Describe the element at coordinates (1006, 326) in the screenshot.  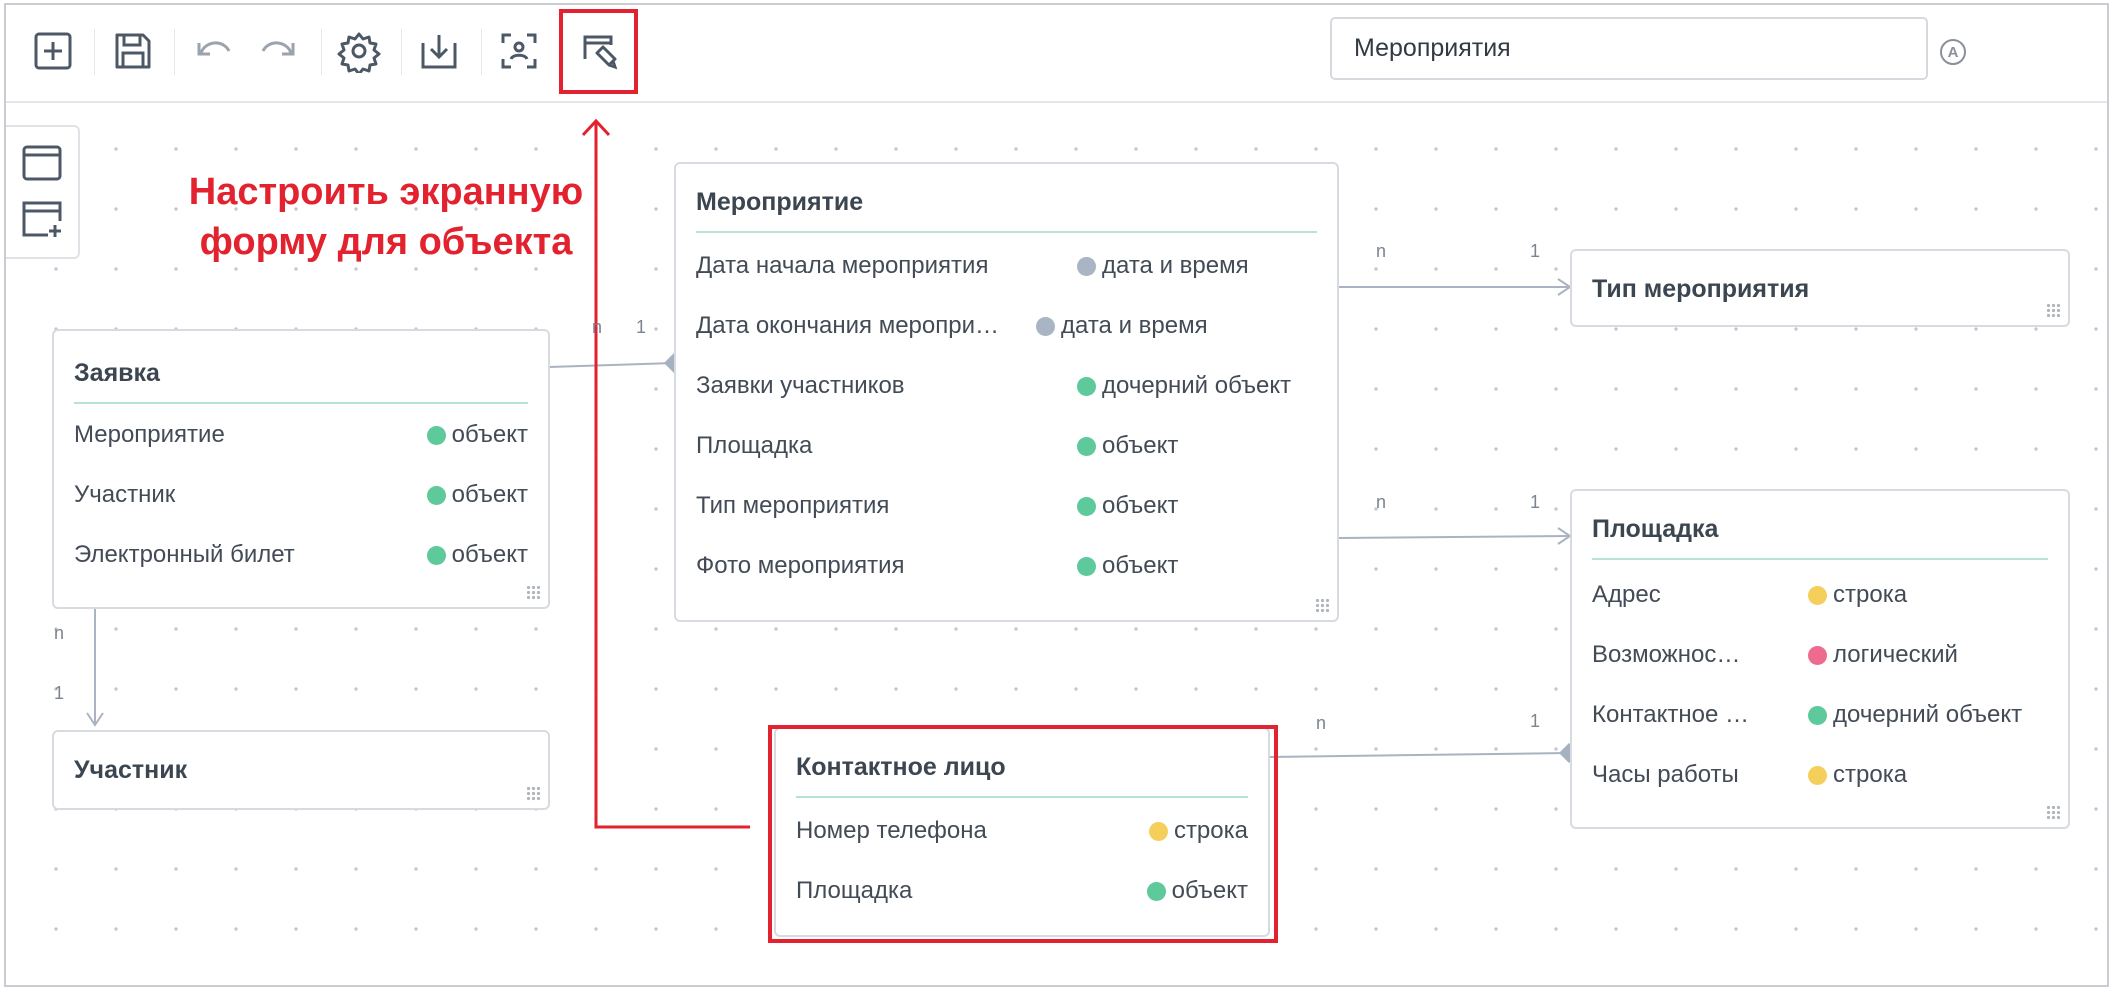
I see `field-row: Дата окончания меропри… дата и время` at that location.